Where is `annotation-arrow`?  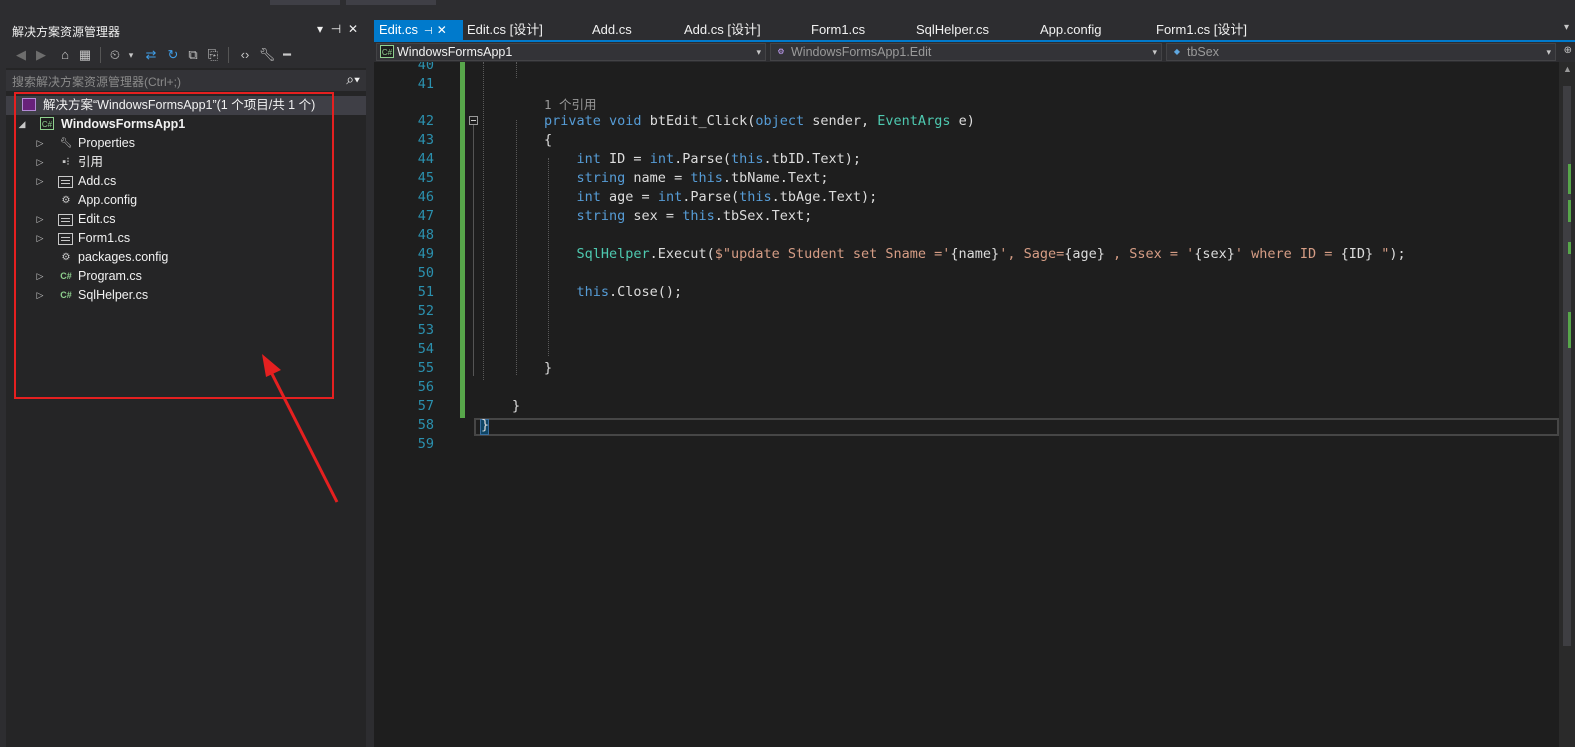 annotation-arrow is located at coordinates (300, 428).